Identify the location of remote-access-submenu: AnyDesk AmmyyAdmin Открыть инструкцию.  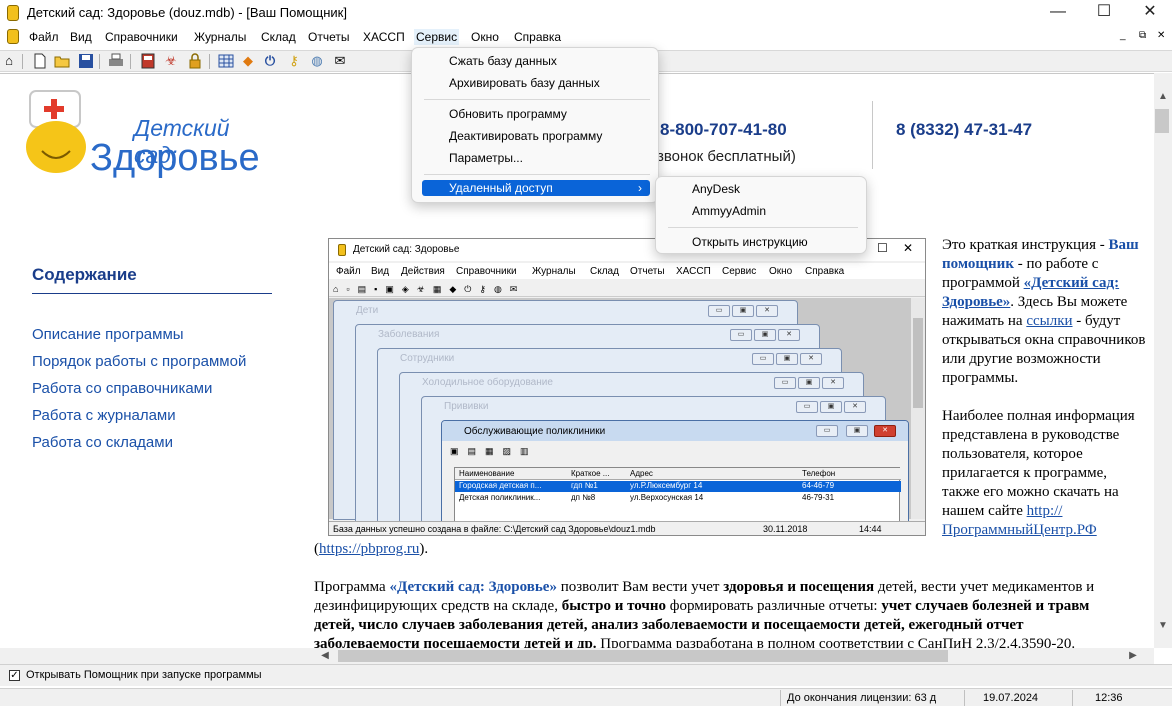
(761, 215).